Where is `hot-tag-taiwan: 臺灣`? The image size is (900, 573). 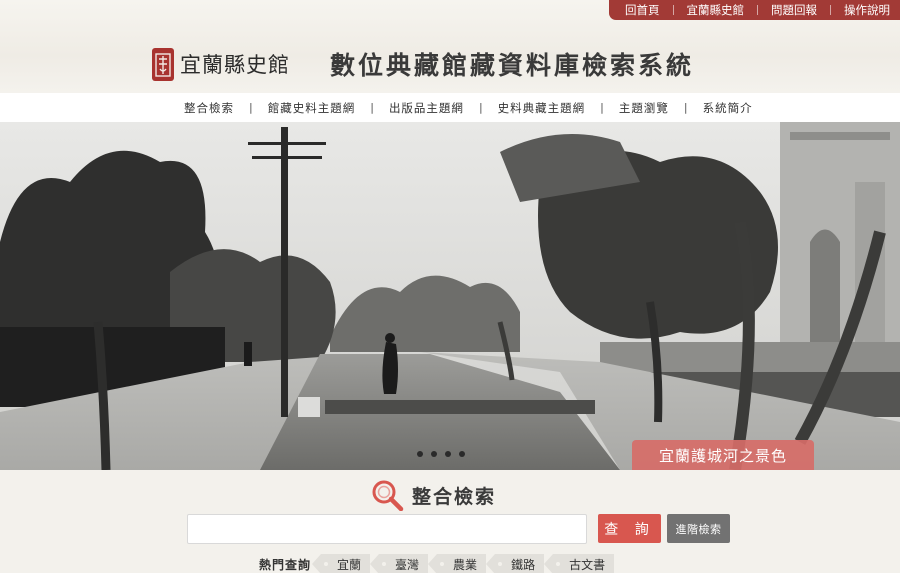
hot-tag-taiwan: 臺灣 is located at coordinates (399, 563).